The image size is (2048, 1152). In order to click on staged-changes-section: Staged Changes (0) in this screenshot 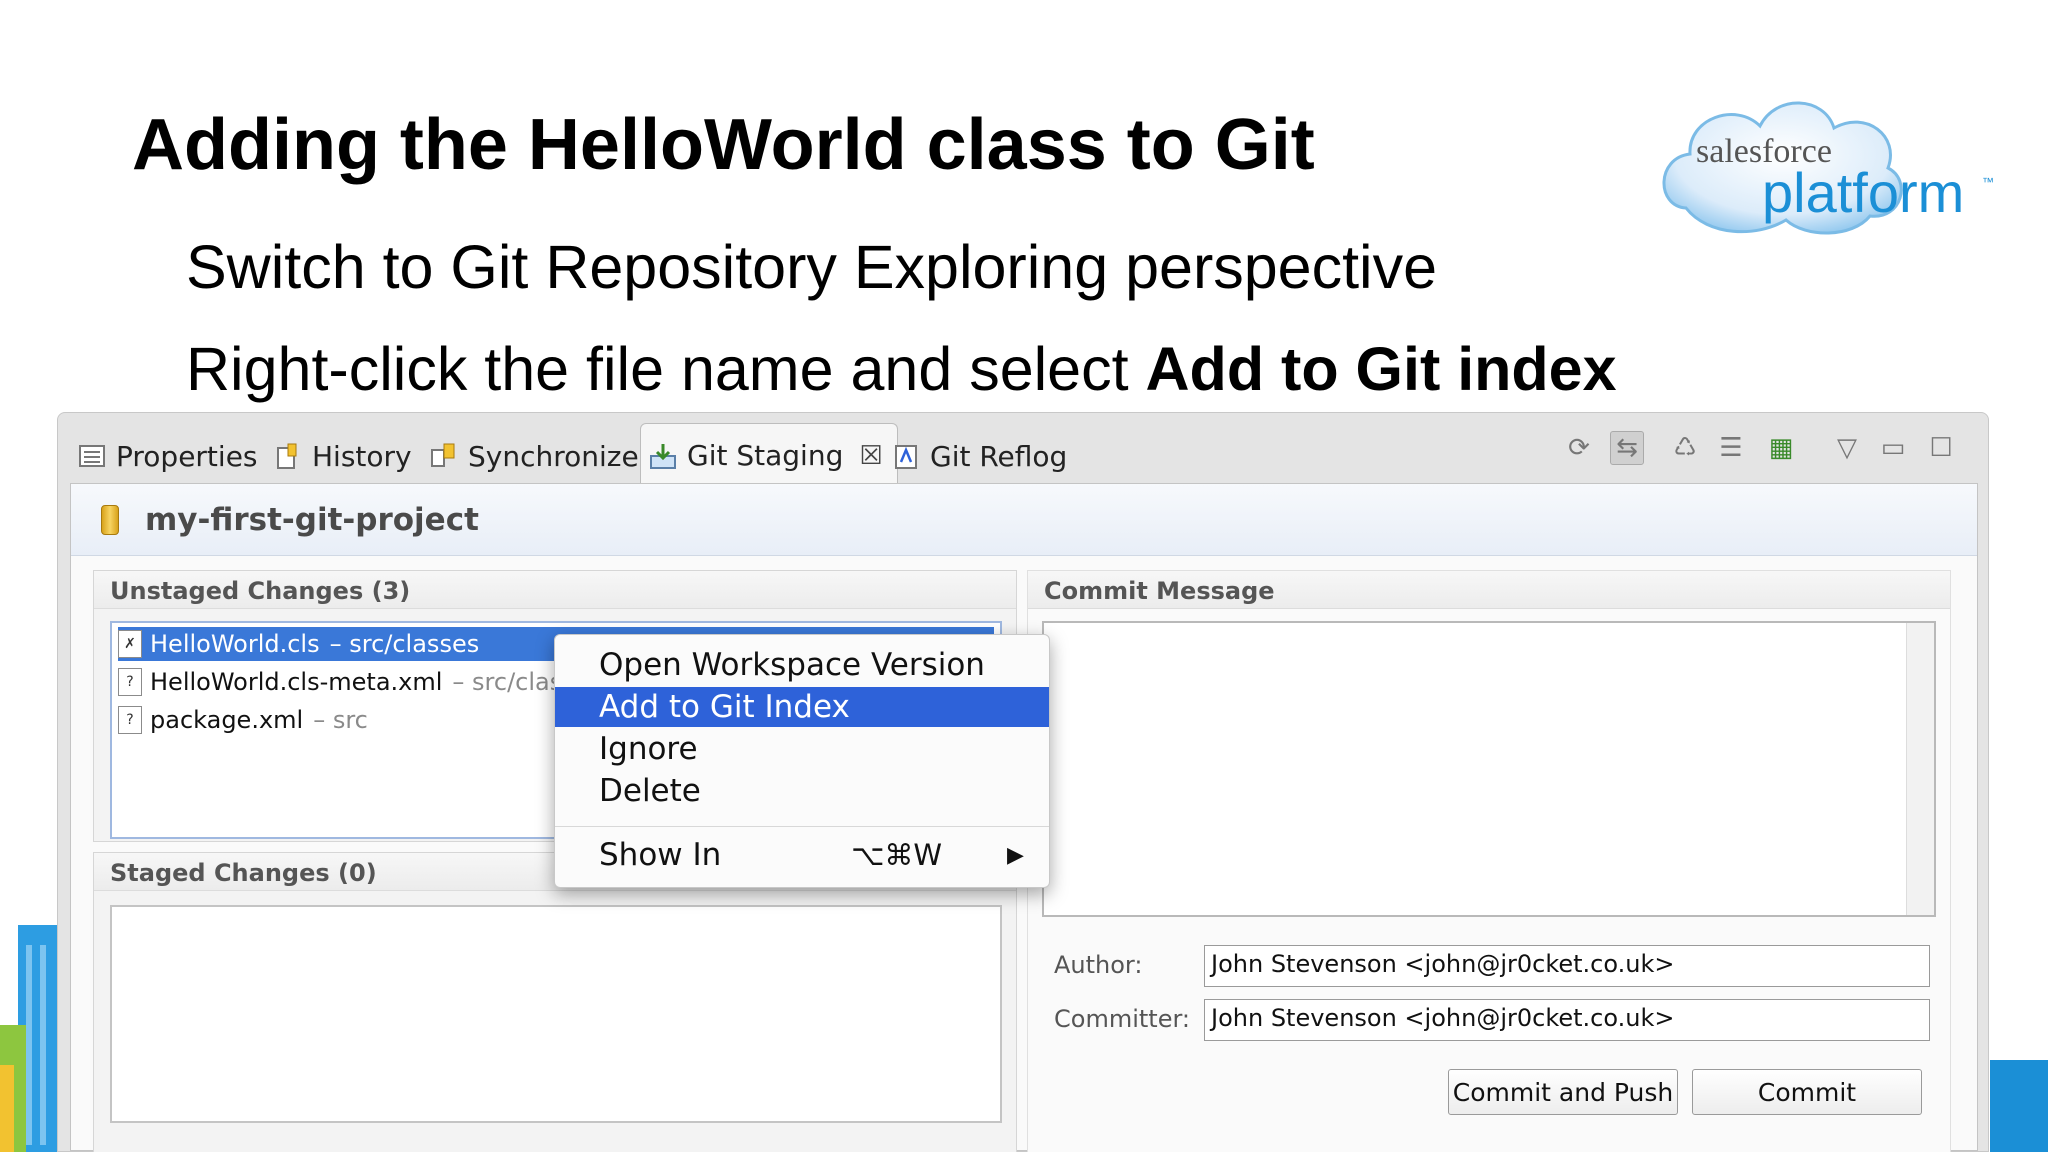, I will do `click(555, 1002)`.